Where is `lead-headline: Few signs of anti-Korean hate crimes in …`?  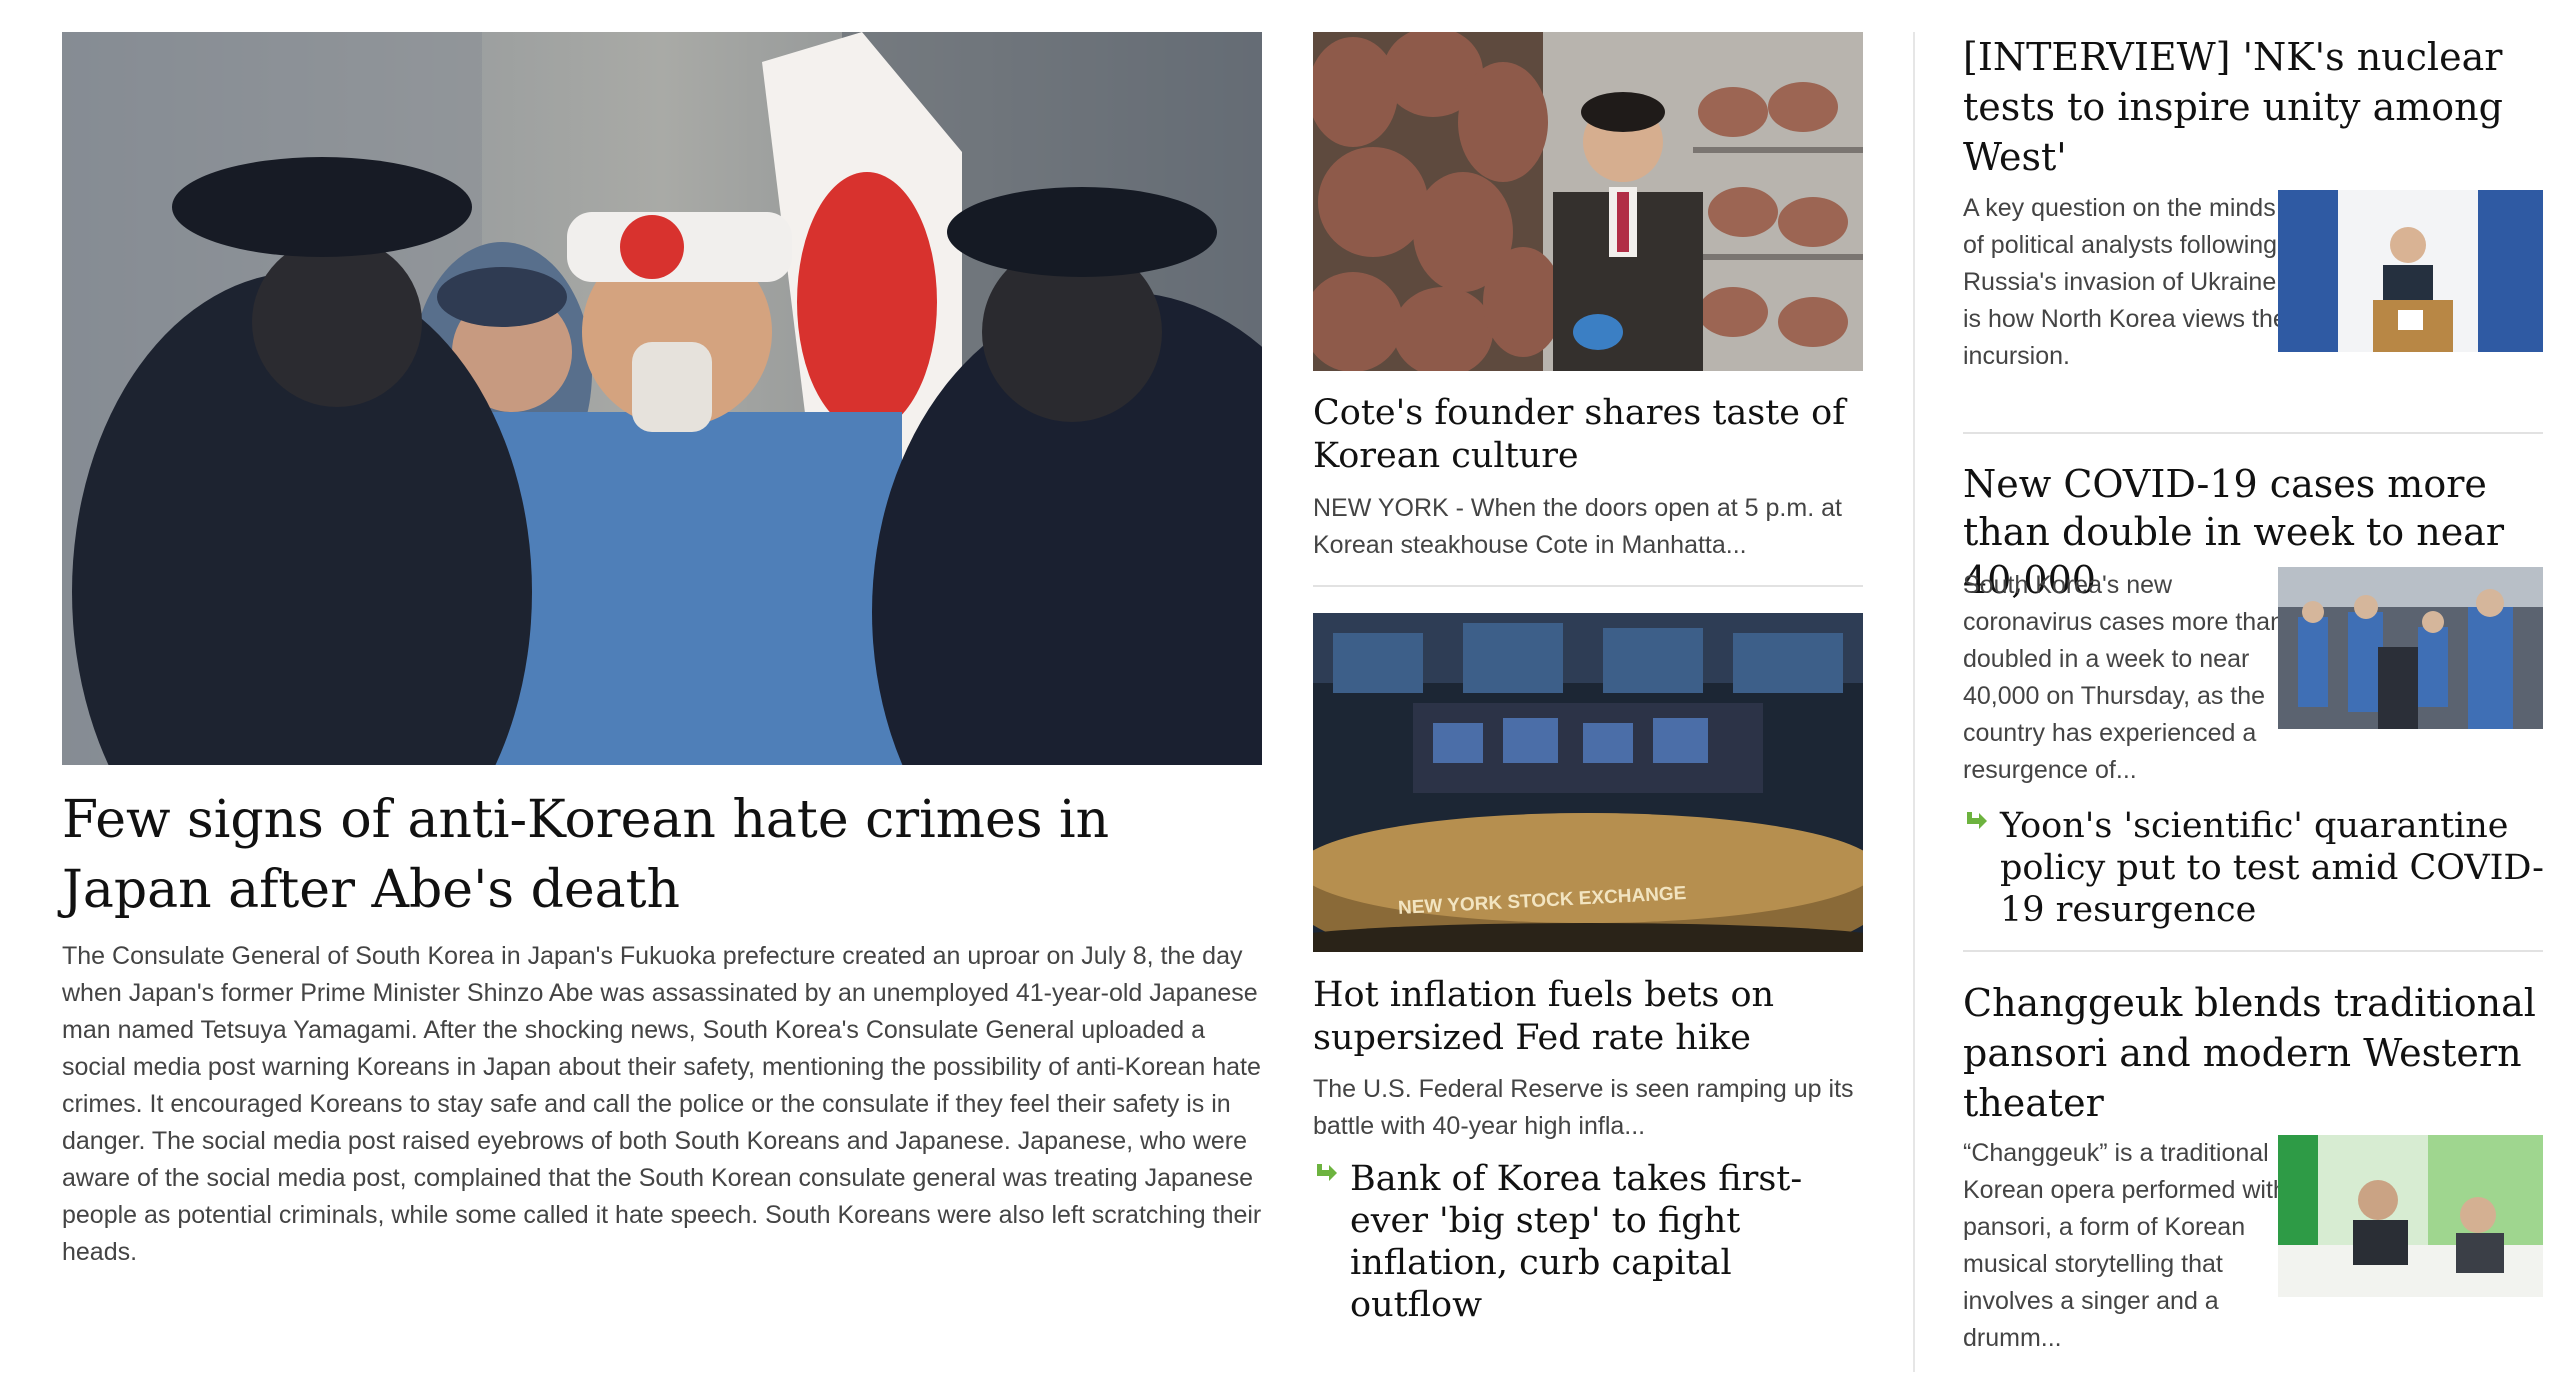 lead-headline: Few signs of anti-Korean hate crimes in … is located at coordinates (662, 855).